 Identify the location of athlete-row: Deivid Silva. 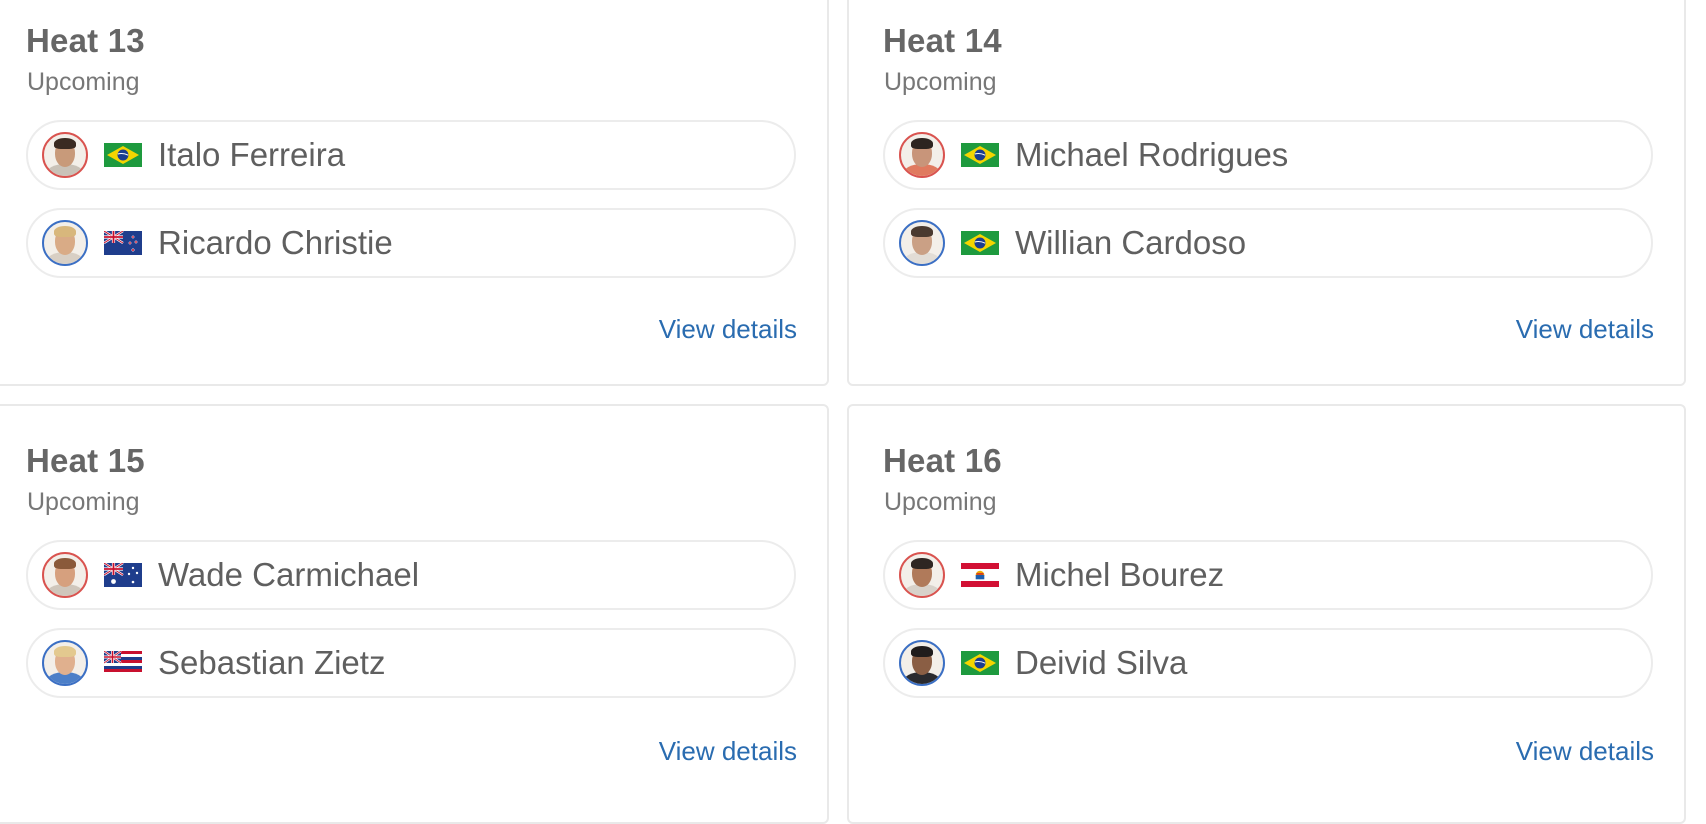
(1268, 663).